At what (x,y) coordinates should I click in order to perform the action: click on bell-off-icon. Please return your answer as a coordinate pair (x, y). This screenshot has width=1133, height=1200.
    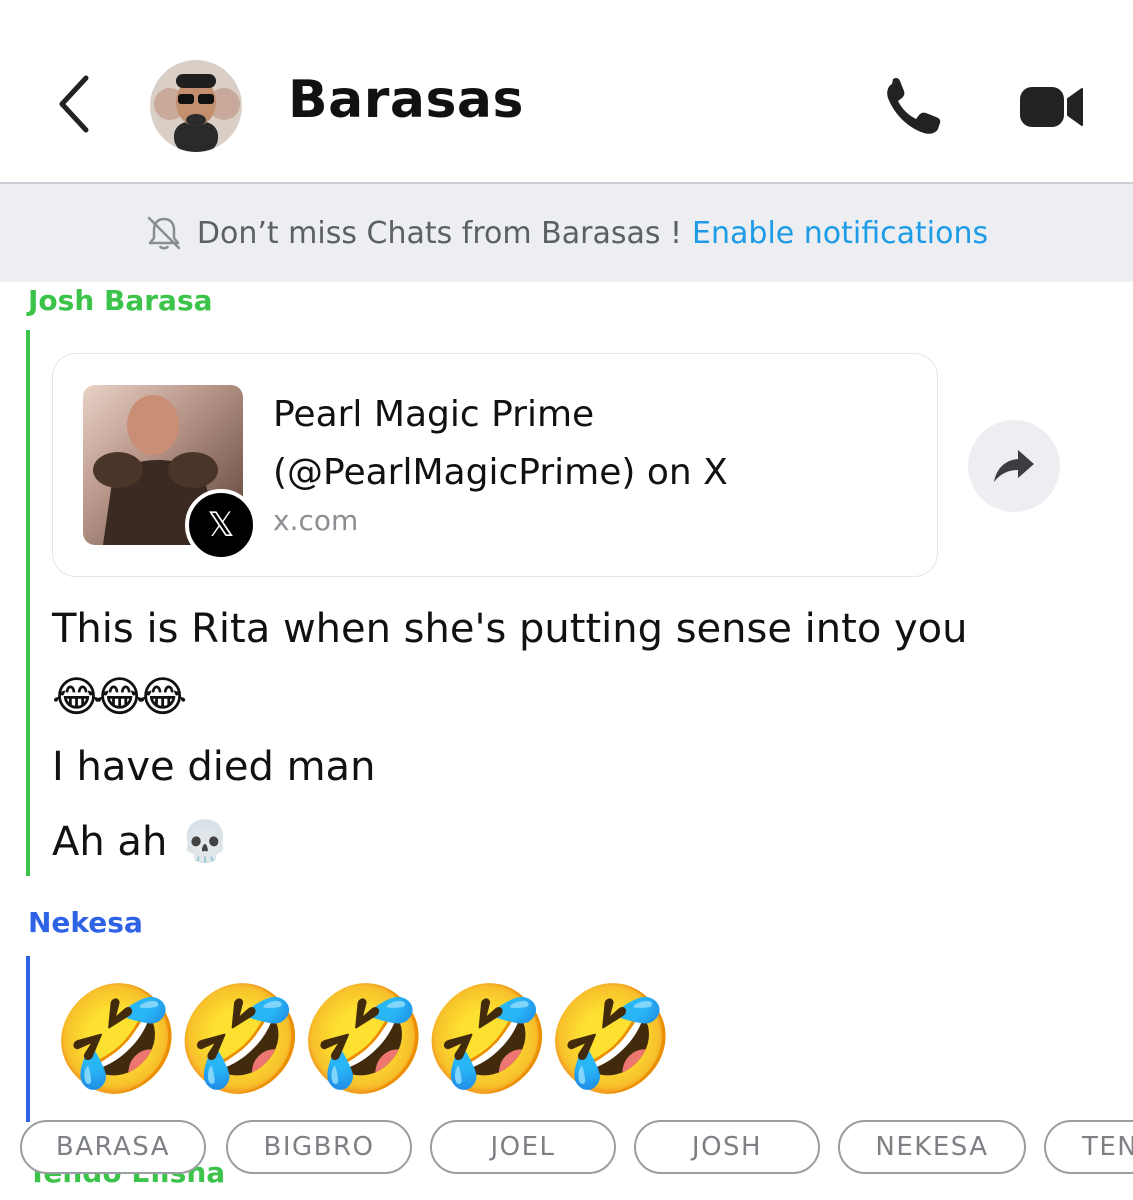
    Looking at the image, I should click on (164, 233).